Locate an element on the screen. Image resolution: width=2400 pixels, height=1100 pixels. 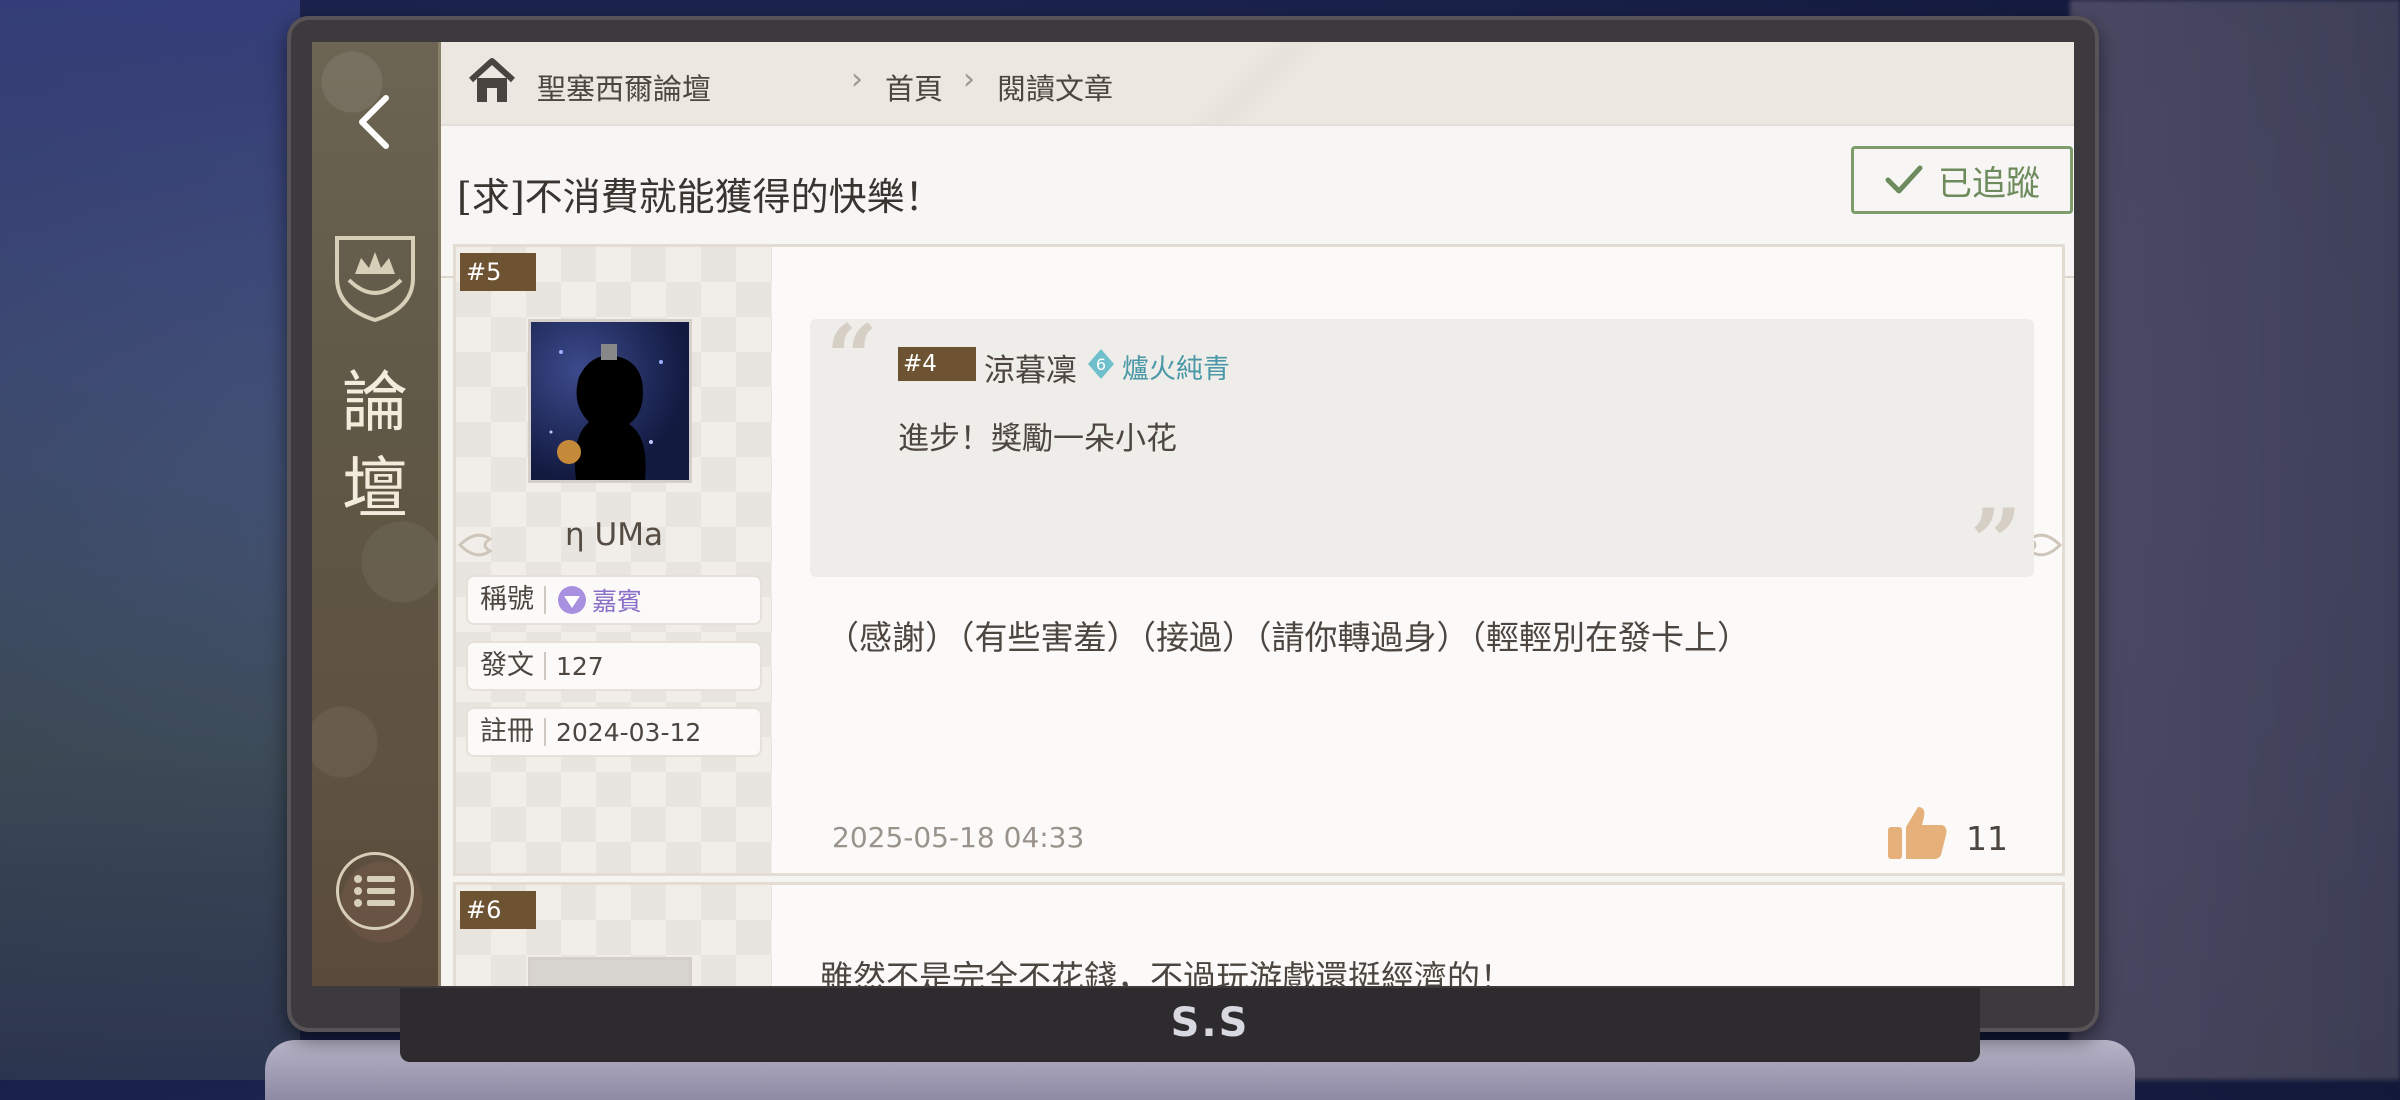
post-body: （感謝）（有些害羞）（接過）（請你轉過身）（輕輕別在發卡上） is located at coordinates (1288, 637).